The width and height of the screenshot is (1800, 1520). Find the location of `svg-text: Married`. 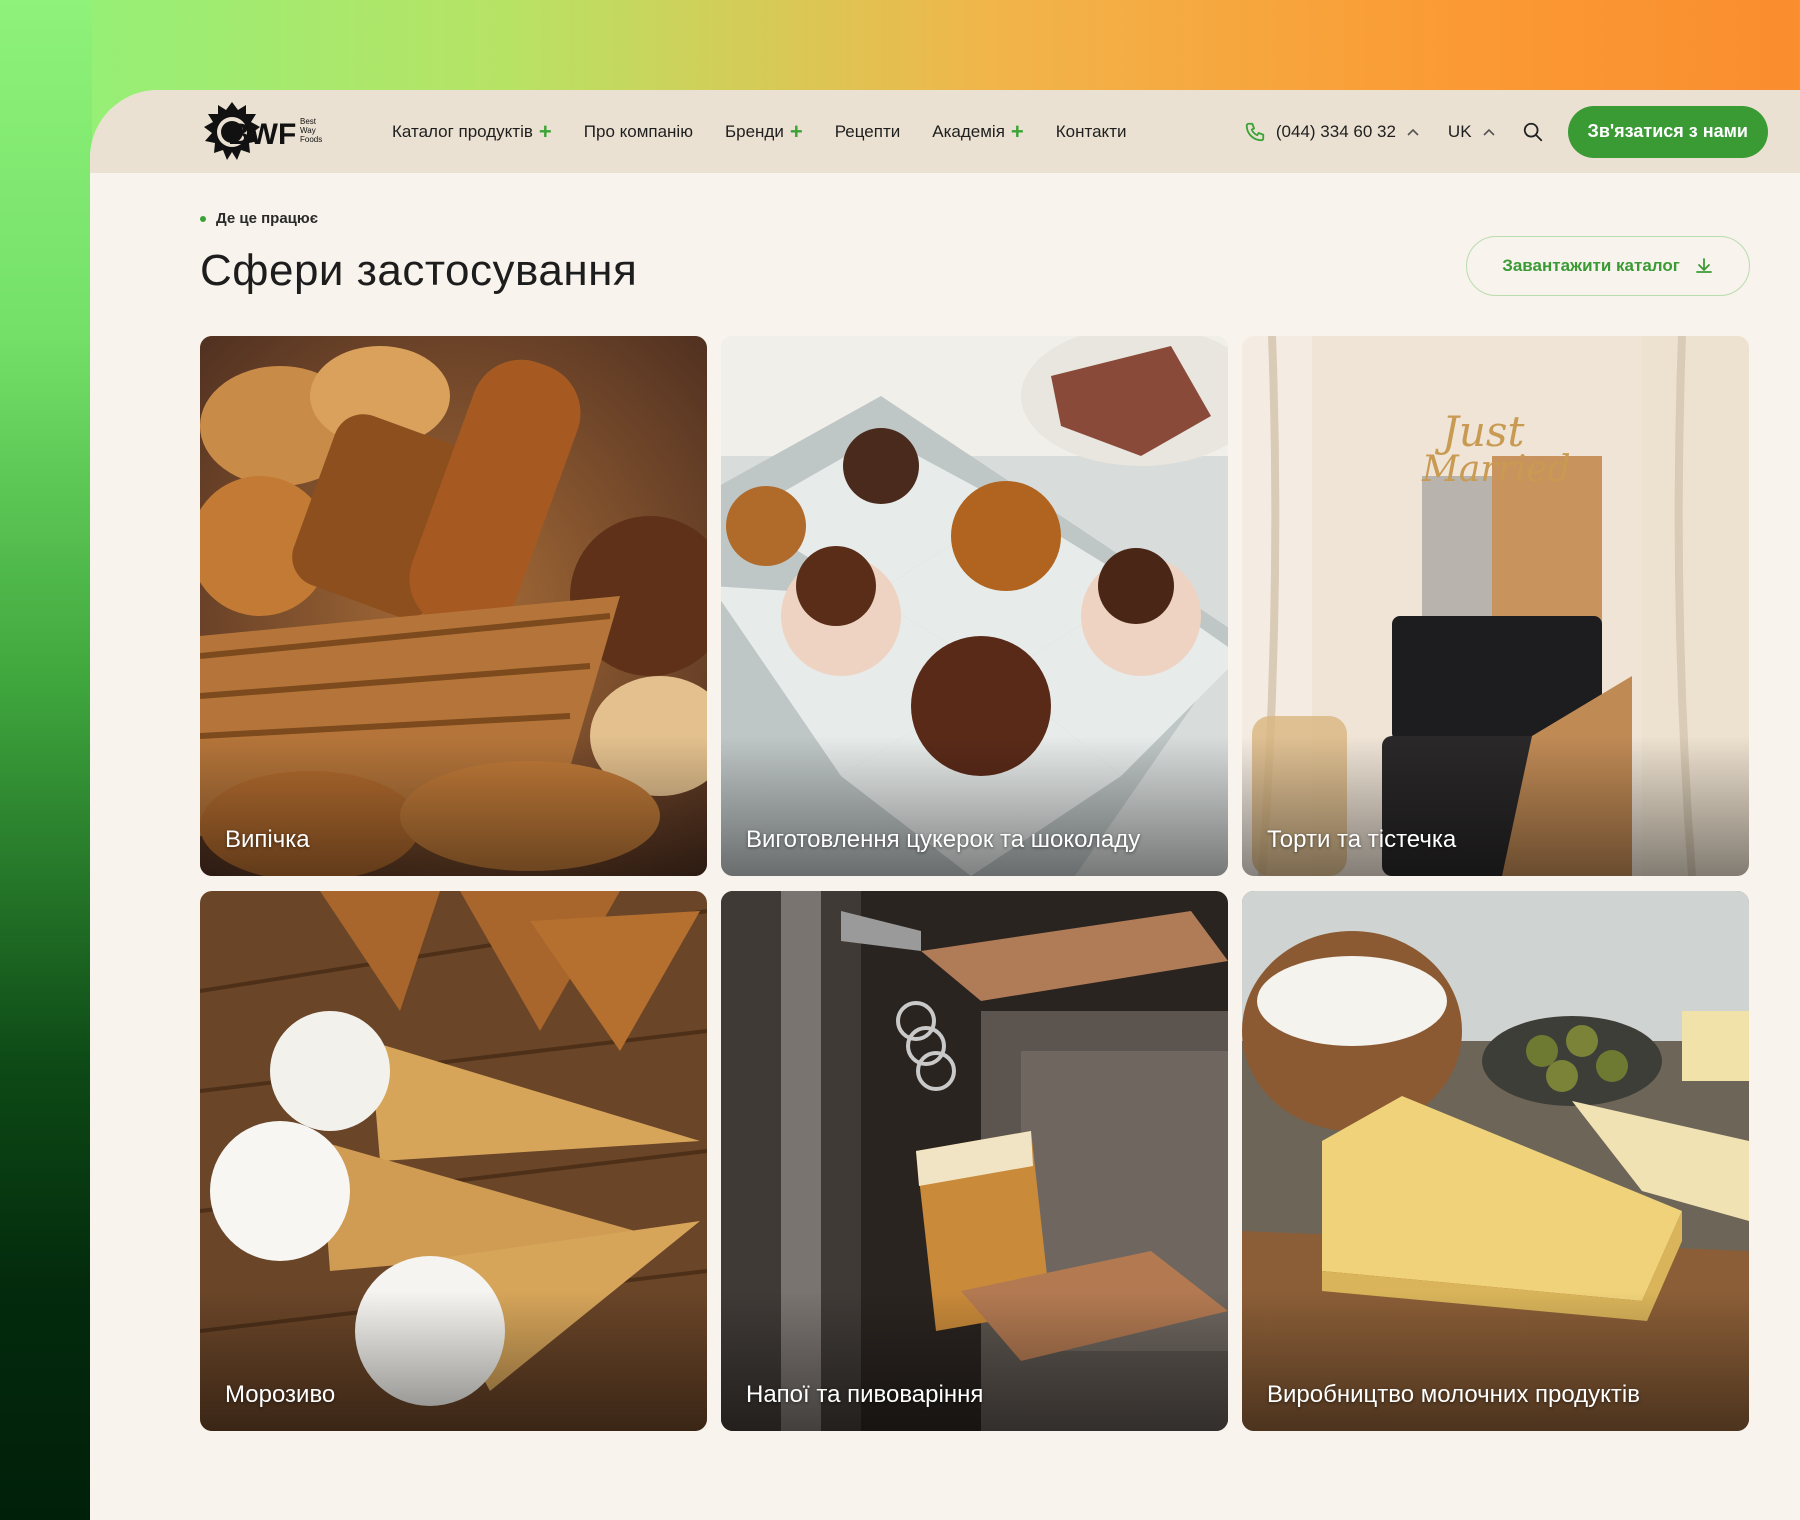

svg-text: Married is located at coordinates (1496, 469).